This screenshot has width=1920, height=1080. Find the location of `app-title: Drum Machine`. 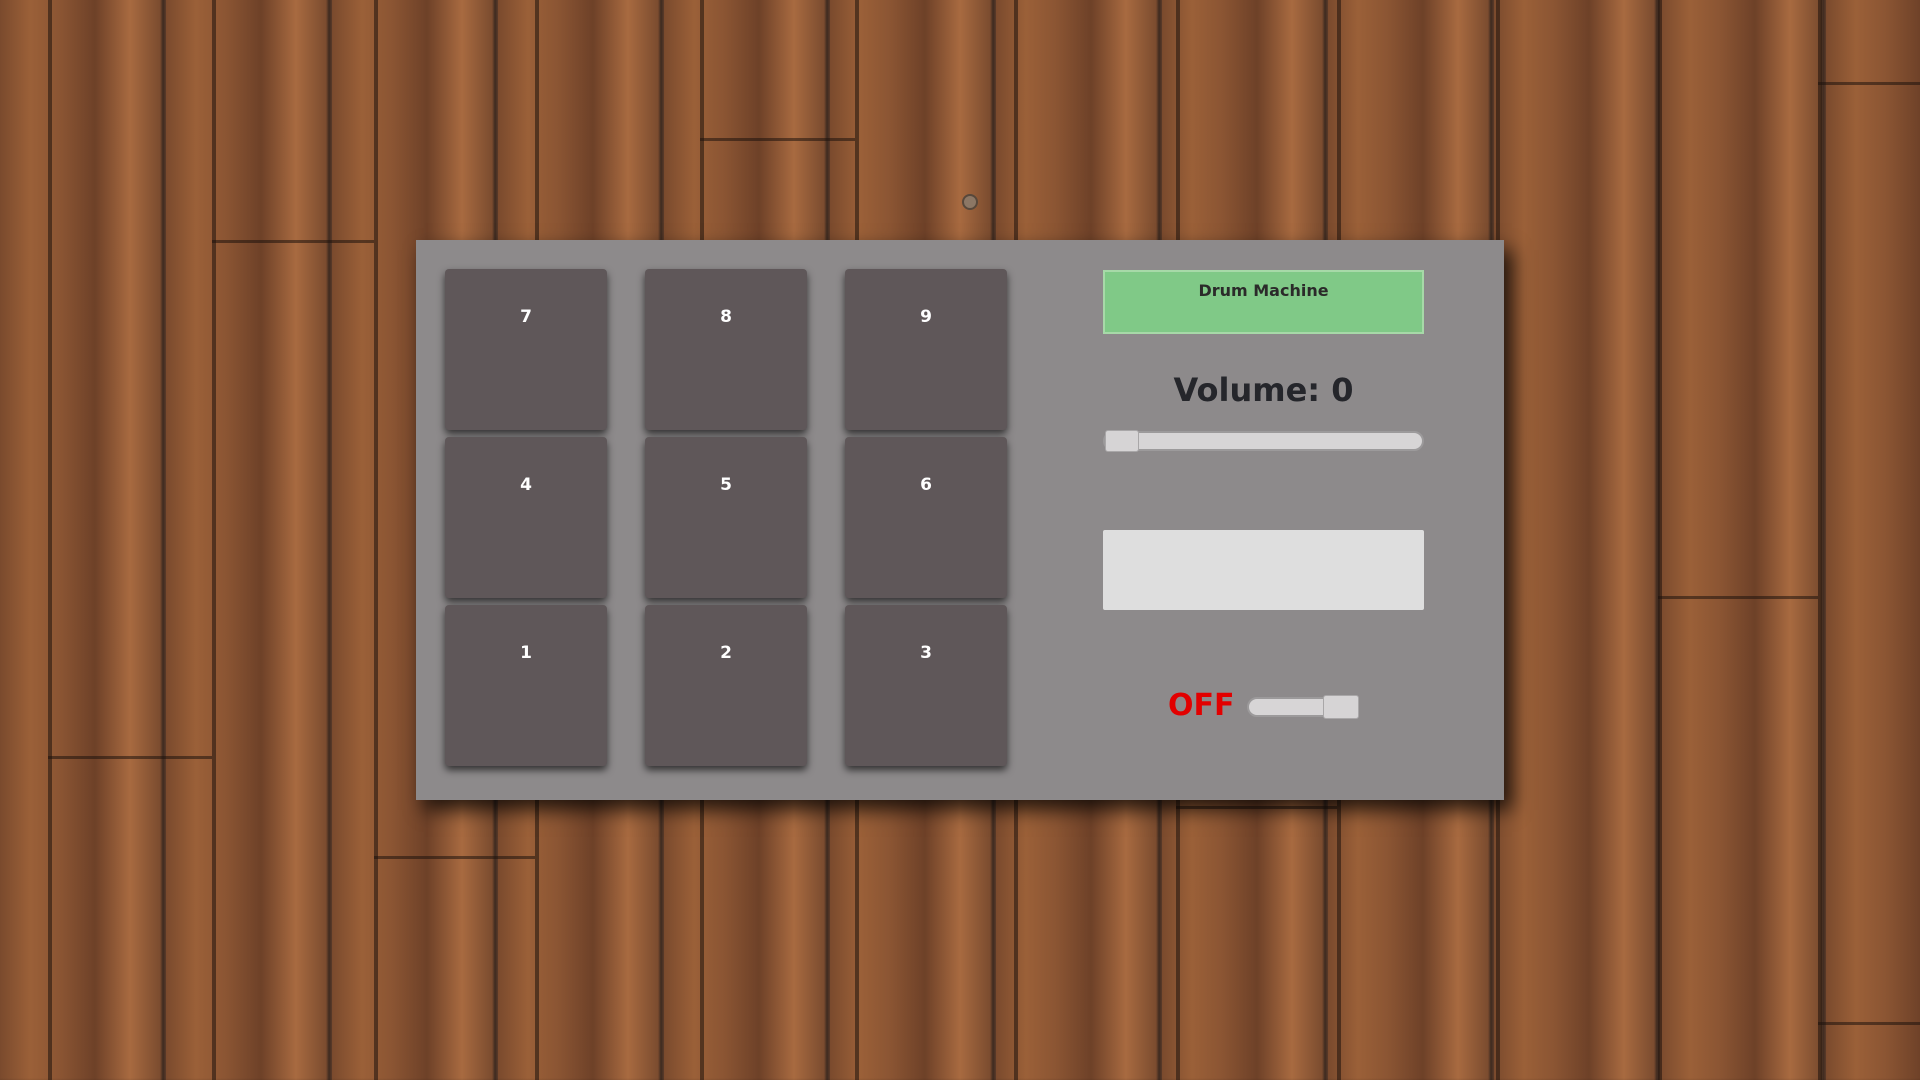

app-title: Drum Machine is located at coordinates (1263, 290).